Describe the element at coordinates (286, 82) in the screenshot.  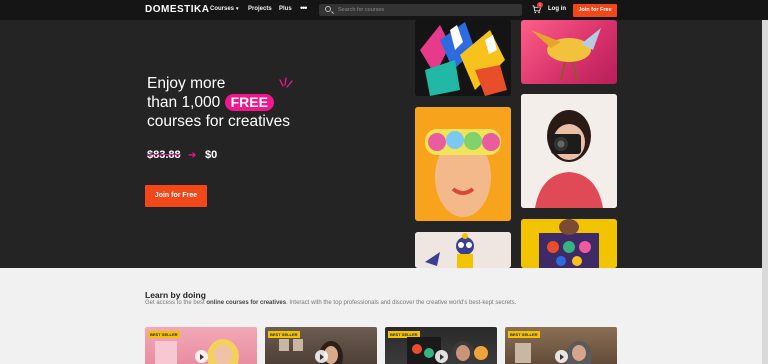
I see `sparkle-icon` at that location.